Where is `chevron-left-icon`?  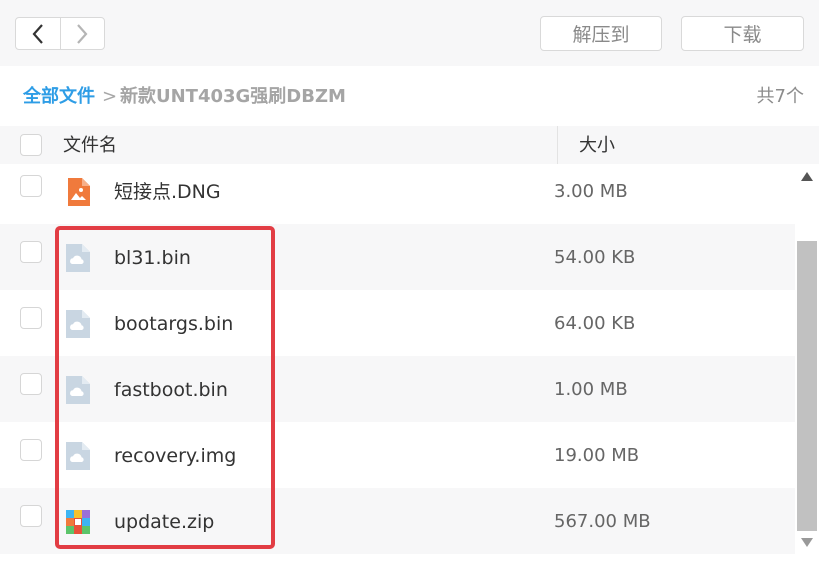
chevron-left-icon is located at coordinates (37, 33).